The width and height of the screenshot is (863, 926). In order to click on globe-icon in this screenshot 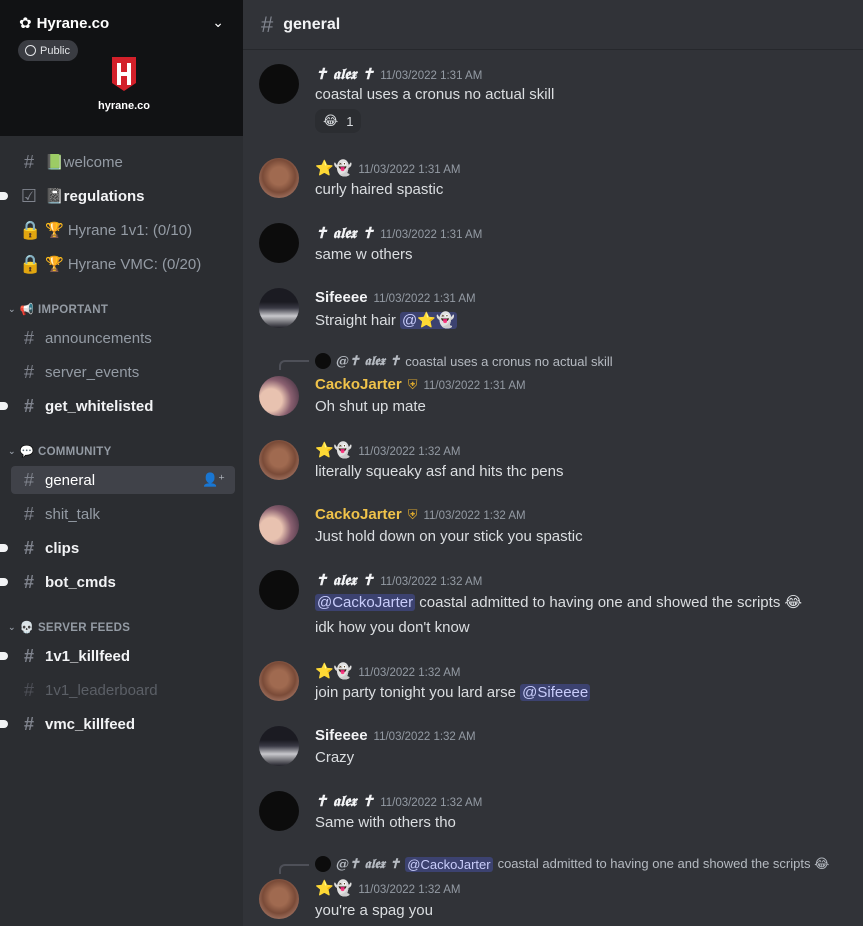, I will do `click(30, 50)`.